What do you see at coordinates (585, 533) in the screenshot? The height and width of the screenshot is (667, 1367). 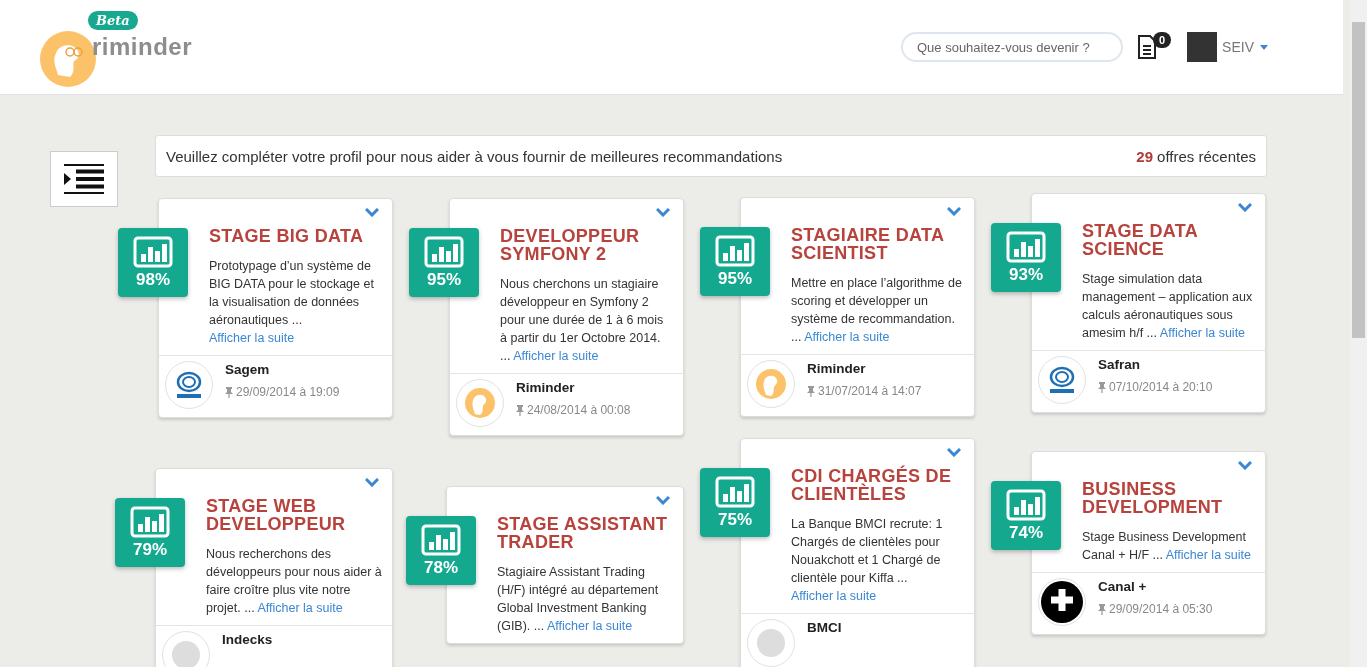 I see `job-title: STAGE ASSISTANT TRADER` at bounding box center [585, 533].